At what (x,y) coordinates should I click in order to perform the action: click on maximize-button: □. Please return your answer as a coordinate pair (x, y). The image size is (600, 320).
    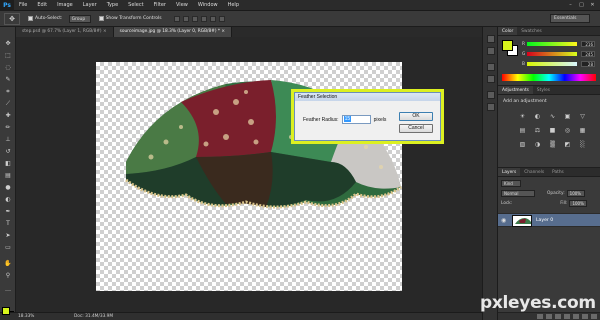
    Looking at the image, I should click on (581, 5).